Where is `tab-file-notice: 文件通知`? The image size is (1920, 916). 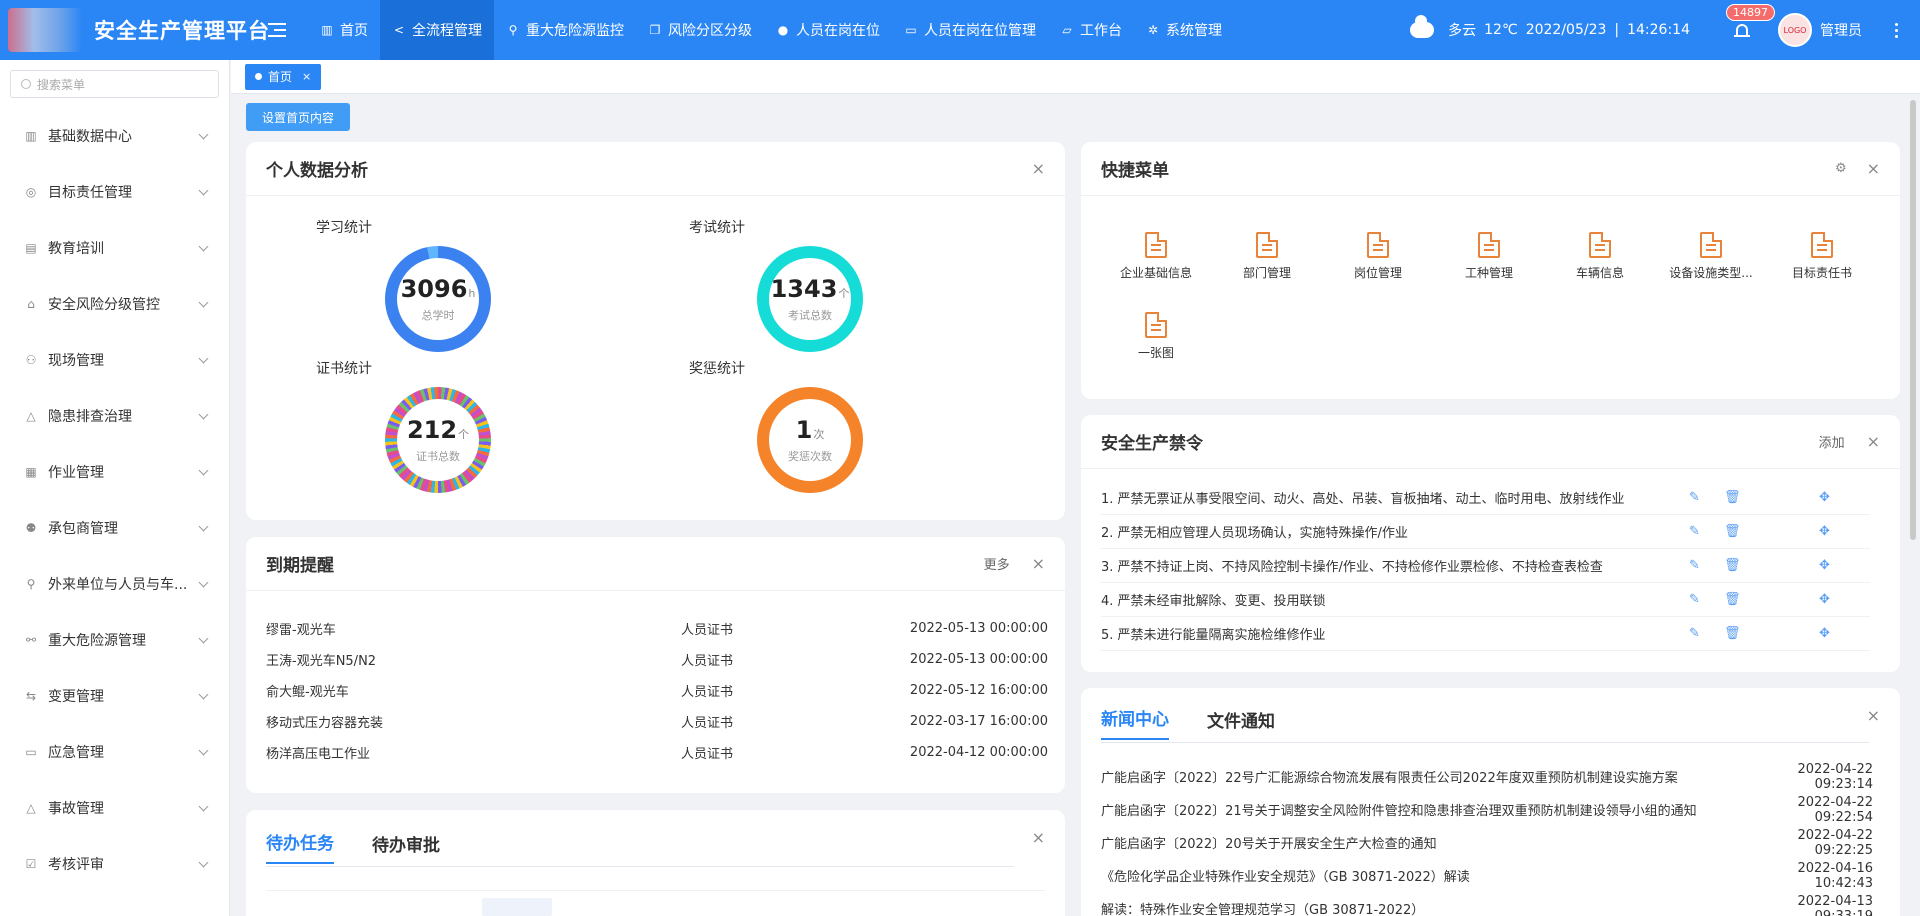 tab-file-notice: 文件通知 is located at coordinates (1241, 723).